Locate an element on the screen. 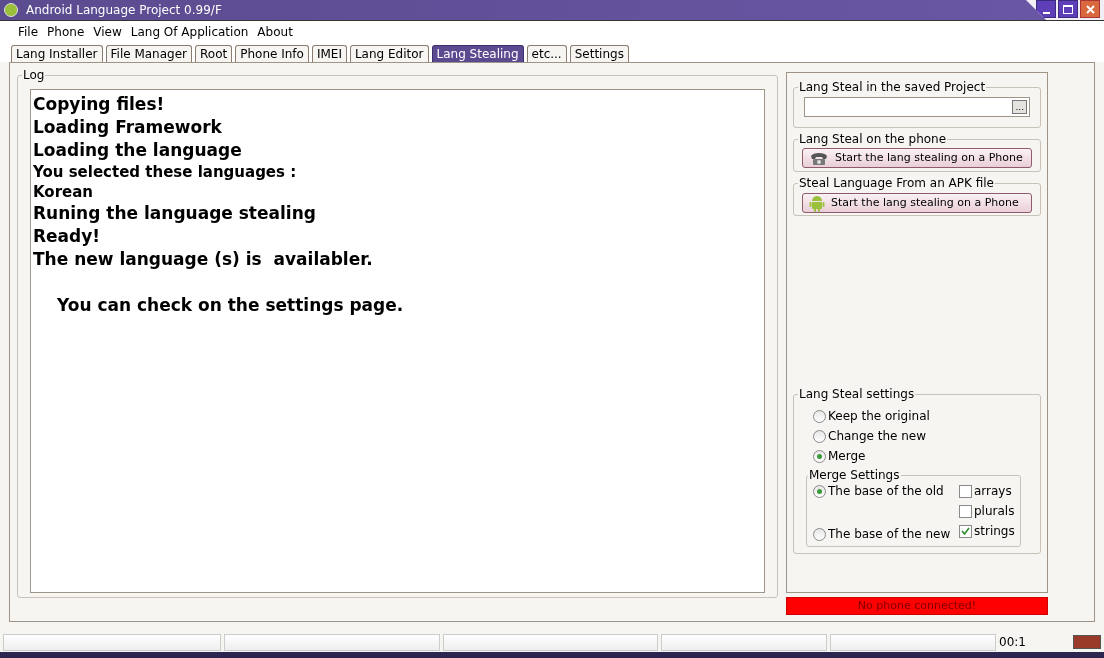  group-title: Merge Settings is located at coordinates (854, 475).